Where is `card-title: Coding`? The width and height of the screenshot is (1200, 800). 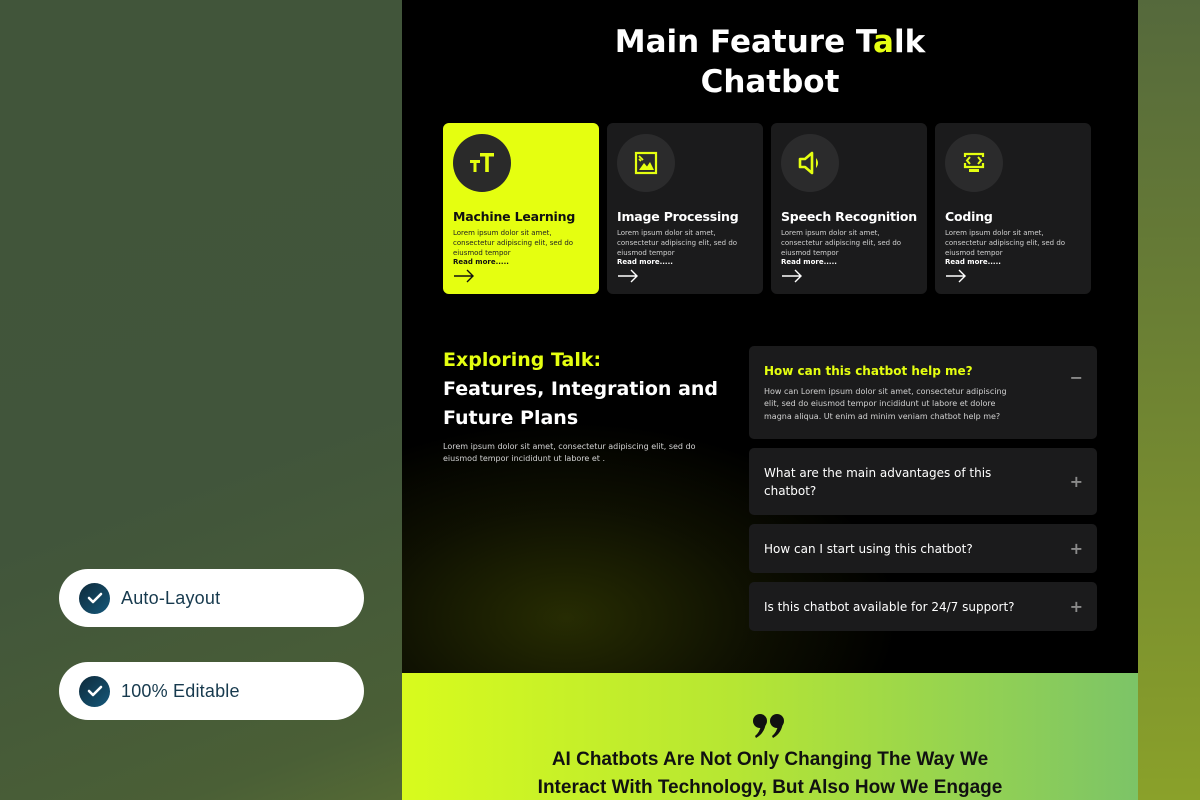 card-title: Coding is located at coordinates (969, 216).